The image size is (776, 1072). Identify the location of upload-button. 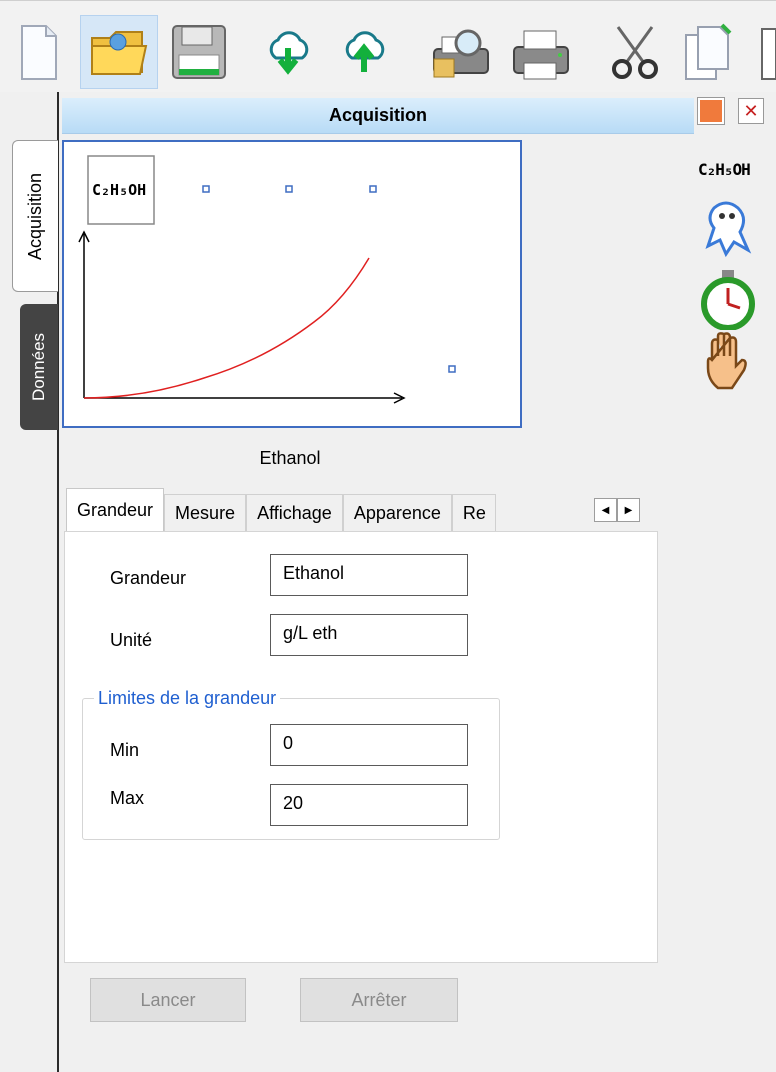
(364, 52).